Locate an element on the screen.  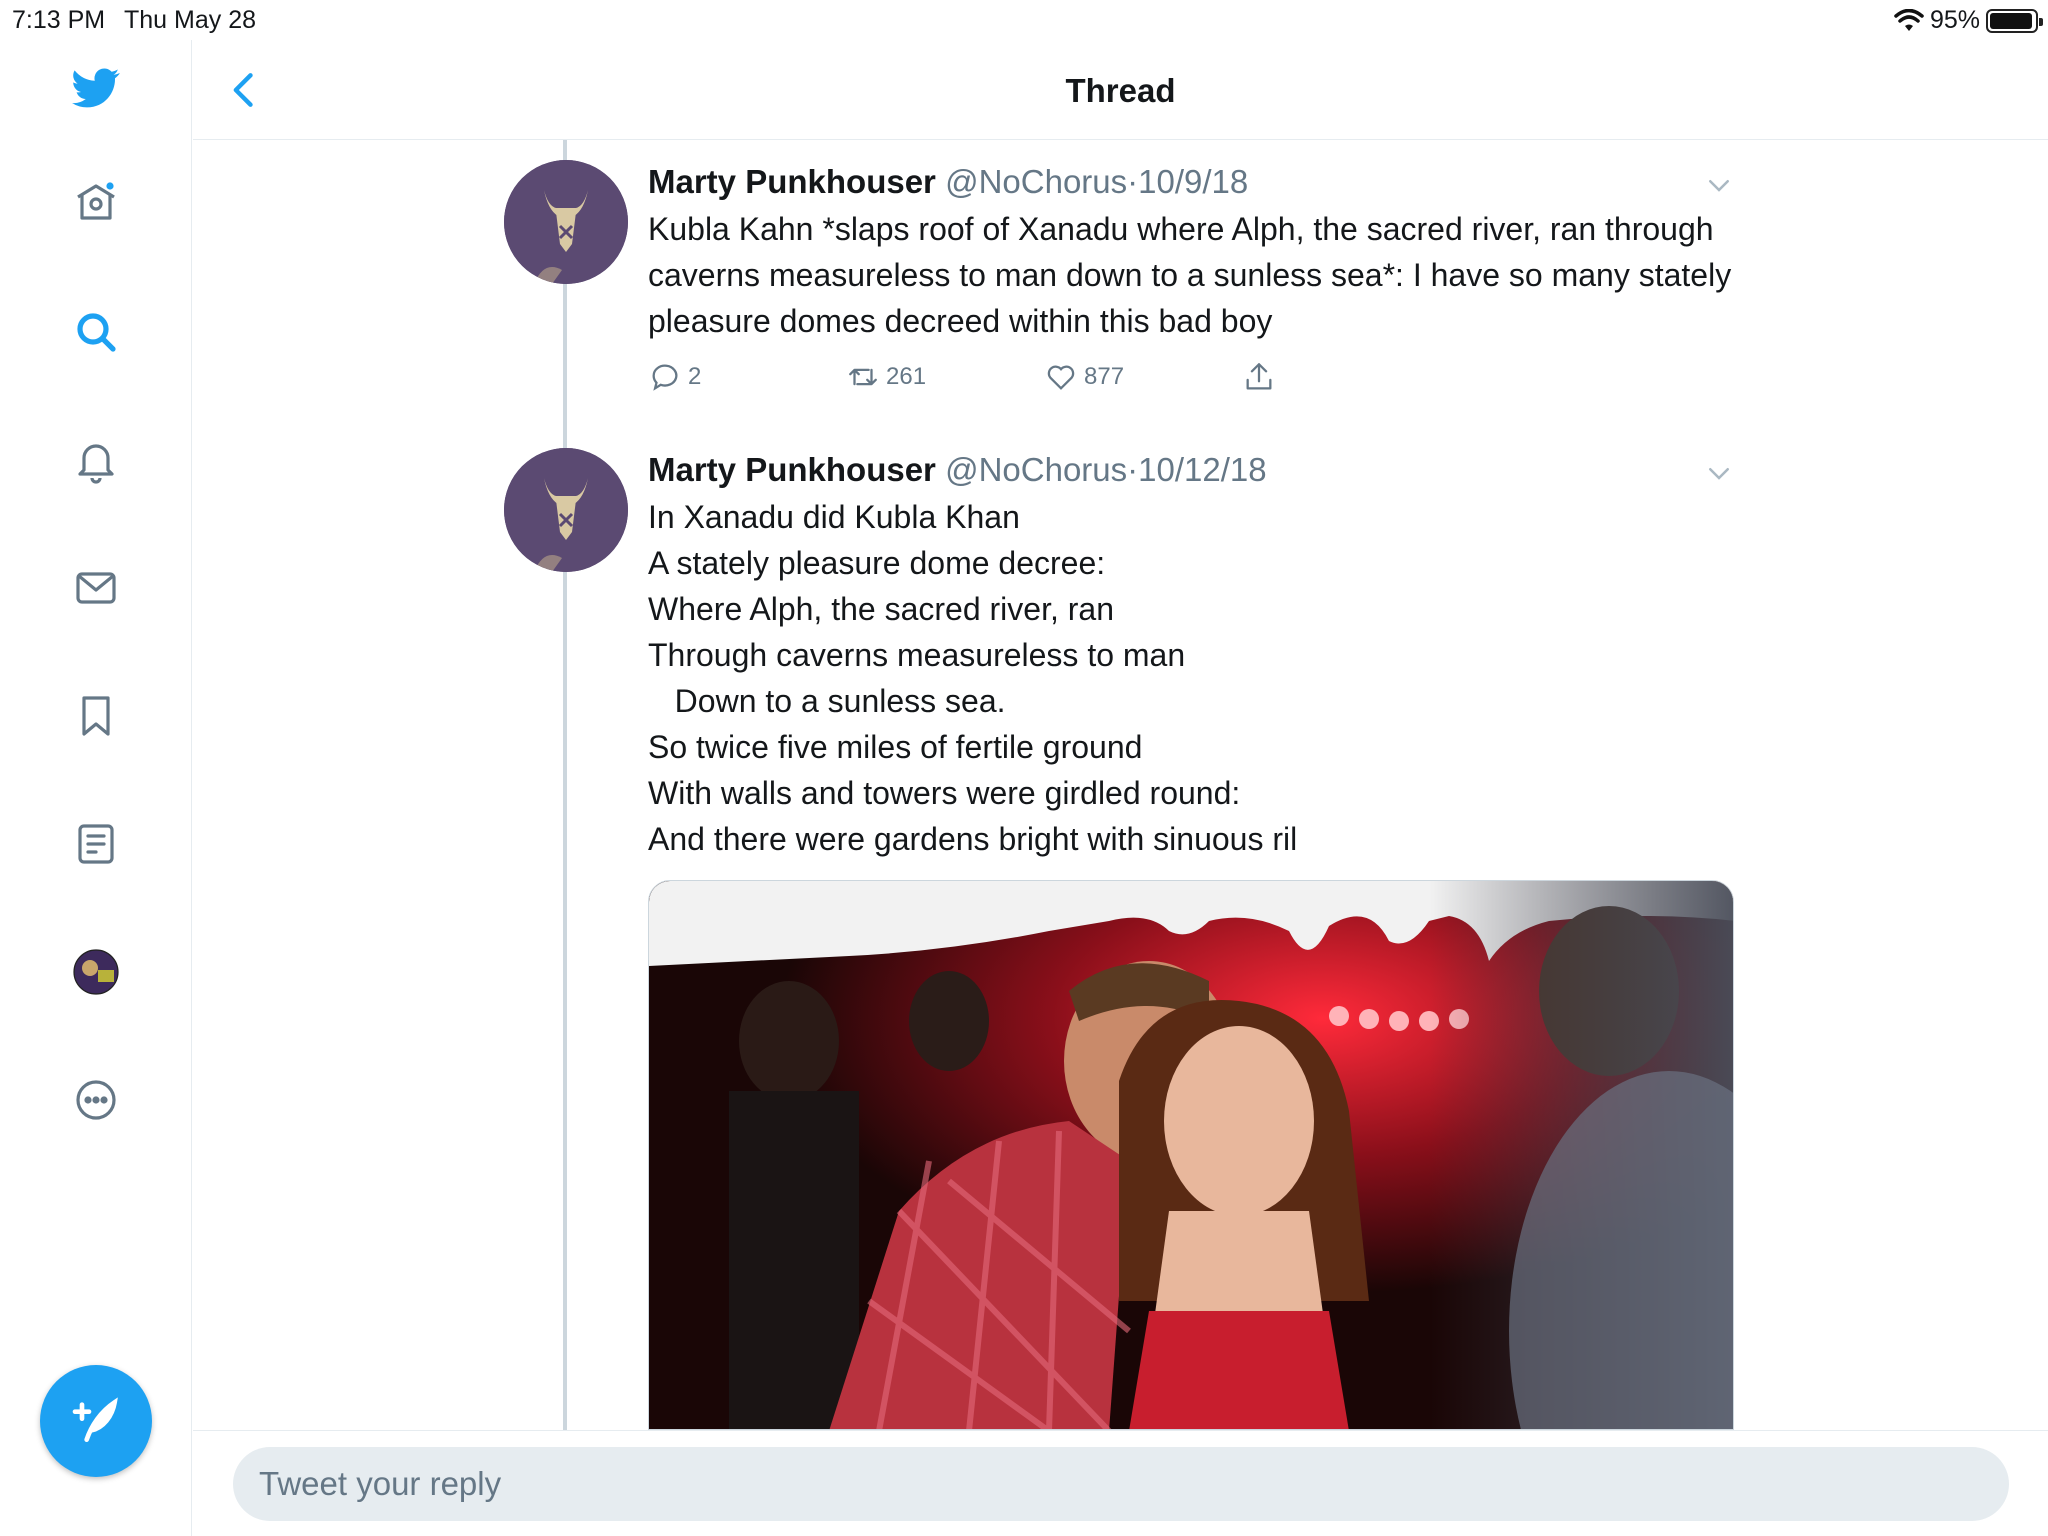
messages-envelope-icon is located at coordinates (96, 588).